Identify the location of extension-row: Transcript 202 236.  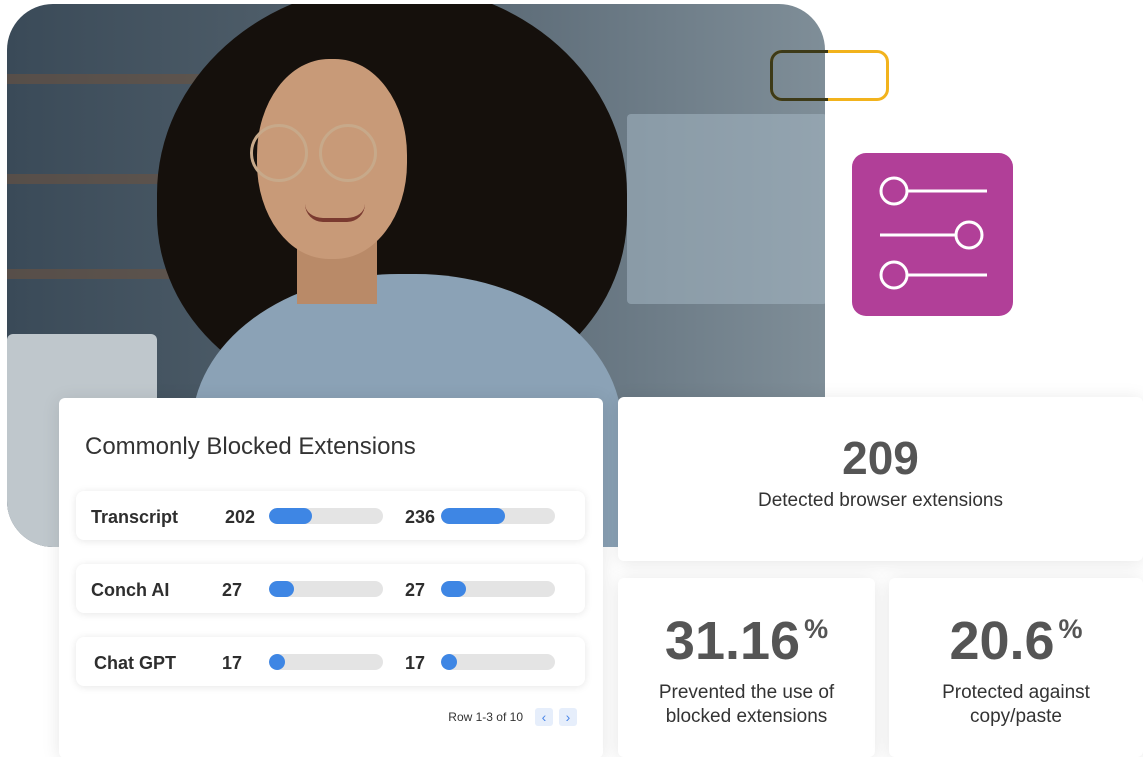
(330, 515).